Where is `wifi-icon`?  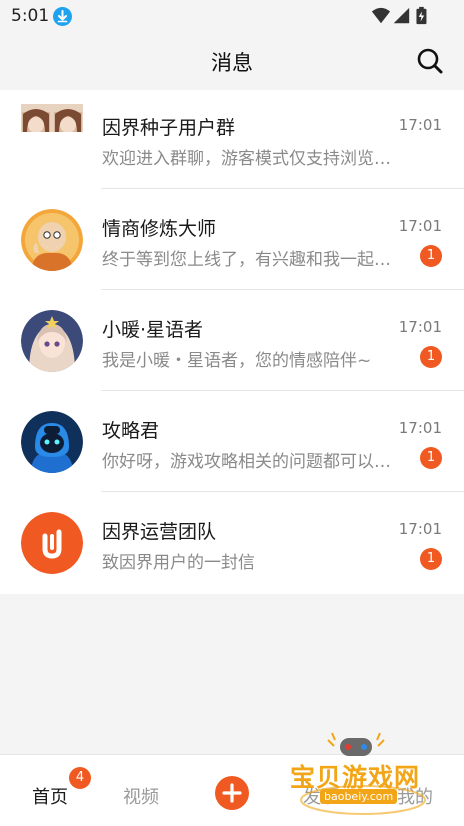
wifi-icon is located at coordinates (381, 15).